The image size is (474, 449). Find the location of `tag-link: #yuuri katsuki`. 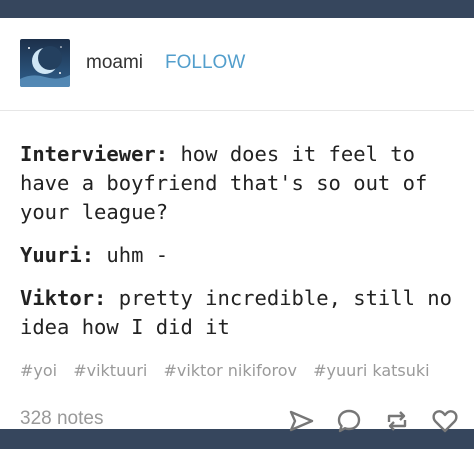

tag-link: #yuuri katsuki is located at coordinates (371, 370).